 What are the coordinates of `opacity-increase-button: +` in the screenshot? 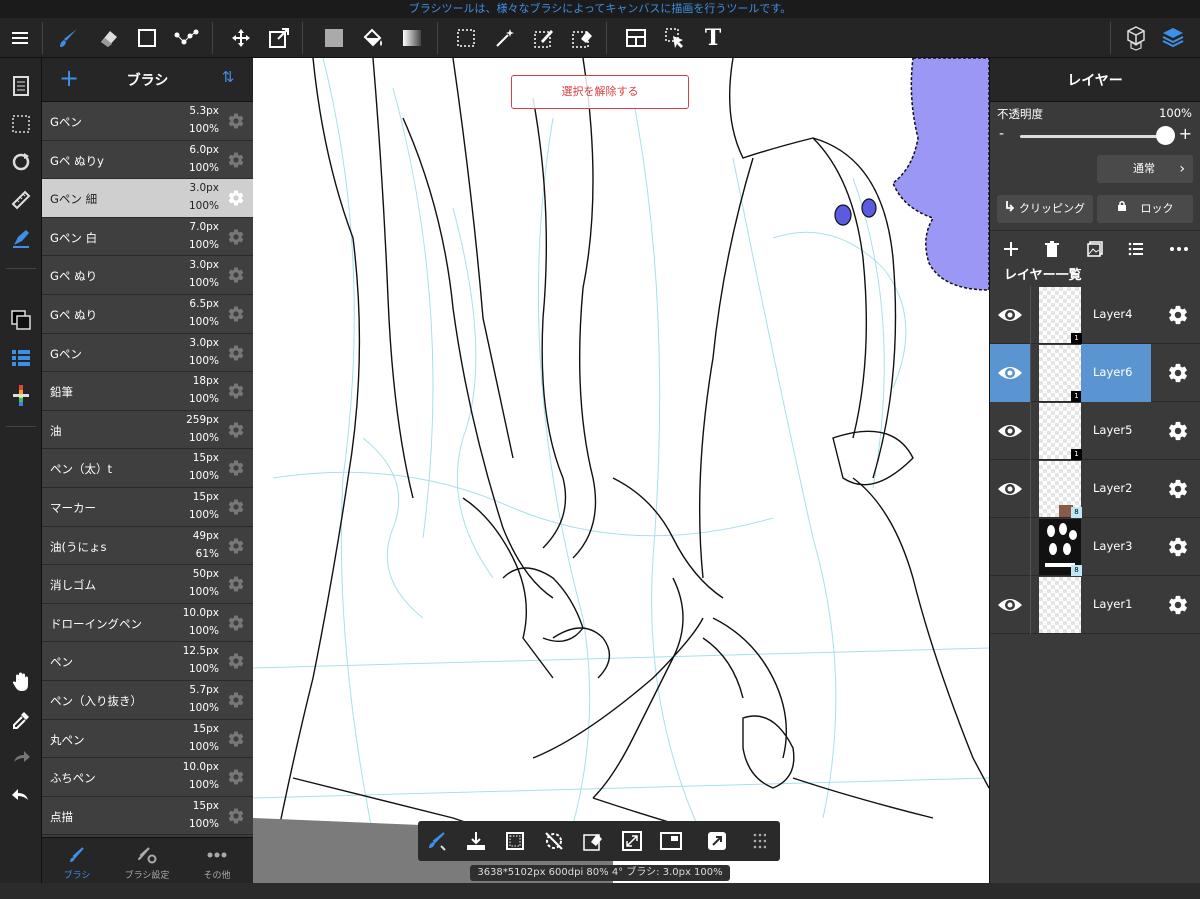 It's located at (1185, 133).